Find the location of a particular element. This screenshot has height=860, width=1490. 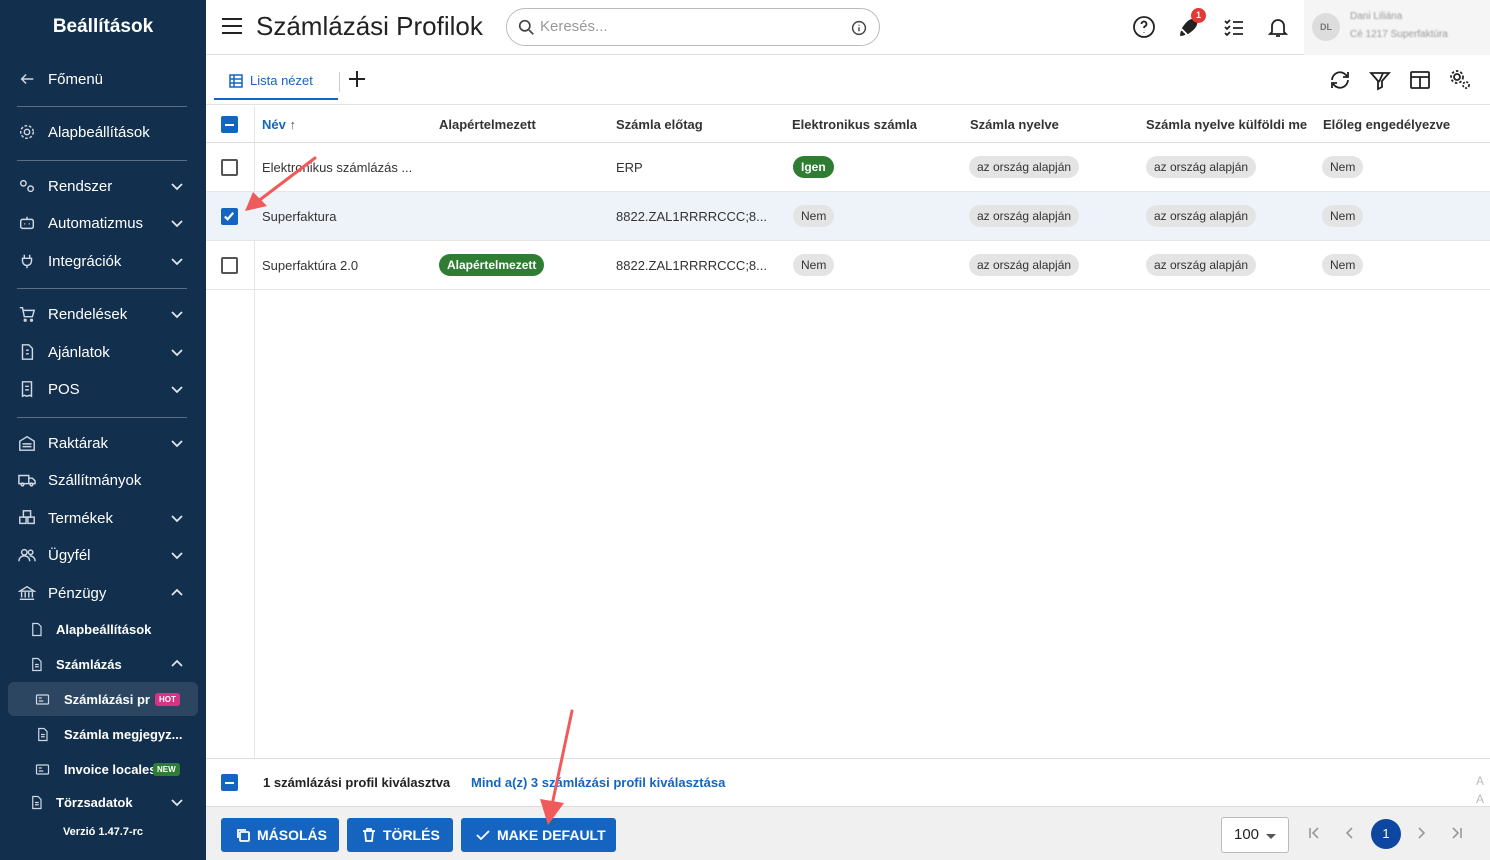

table-icon is located at coordinates (236, 81).